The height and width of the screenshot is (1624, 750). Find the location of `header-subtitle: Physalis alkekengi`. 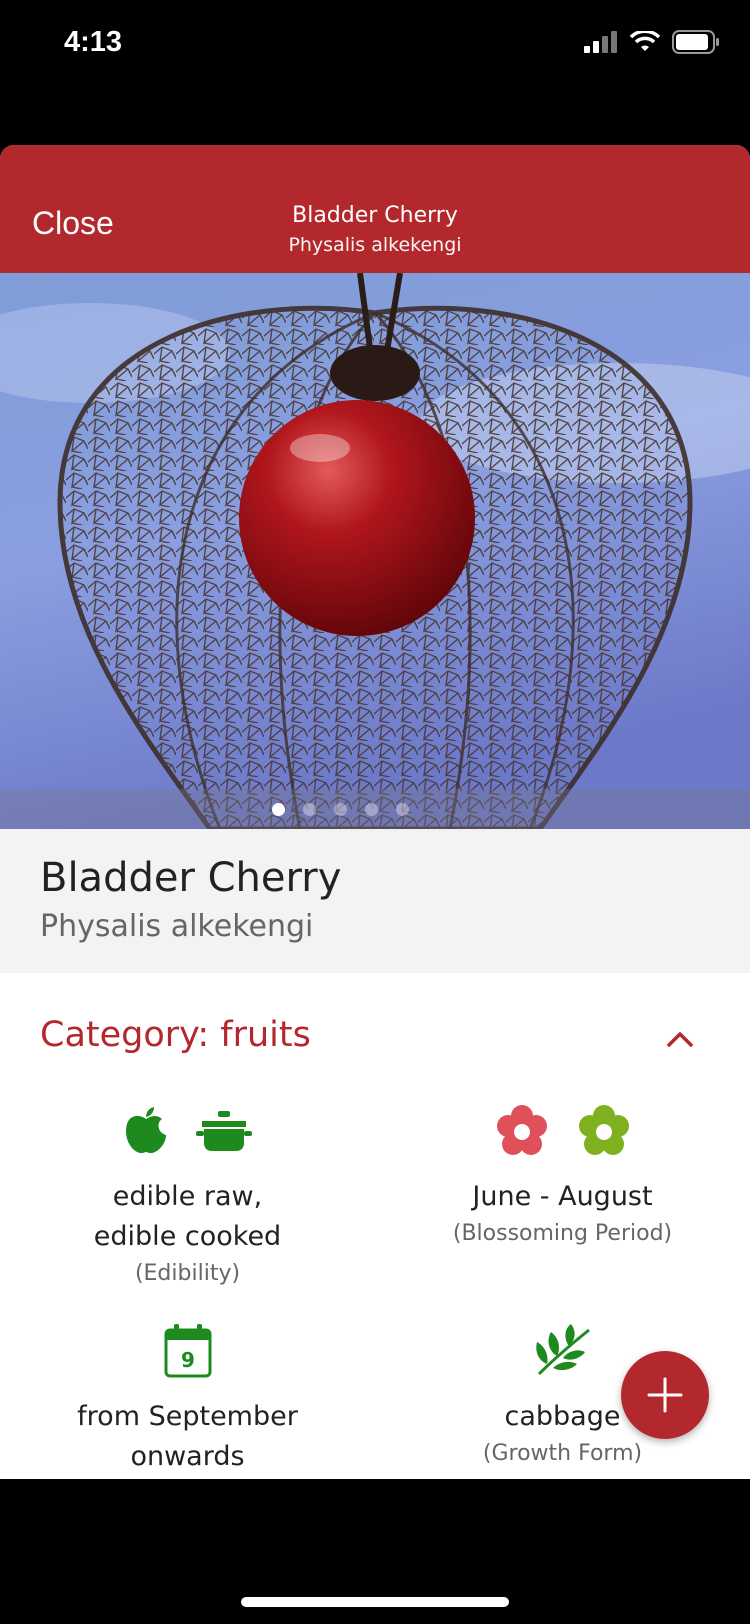

header-subtitle: Physalis alkekengi is located at coordinates (375, 245).